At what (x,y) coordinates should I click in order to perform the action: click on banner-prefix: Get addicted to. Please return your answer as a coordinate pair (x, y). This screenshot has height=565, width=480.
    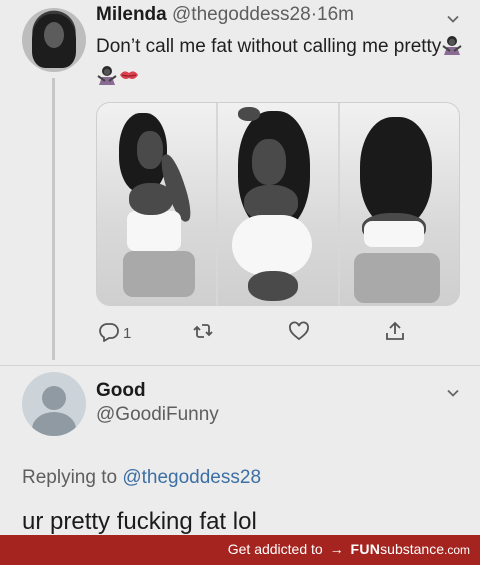
    Looking at the image, I should click on (275, 549).